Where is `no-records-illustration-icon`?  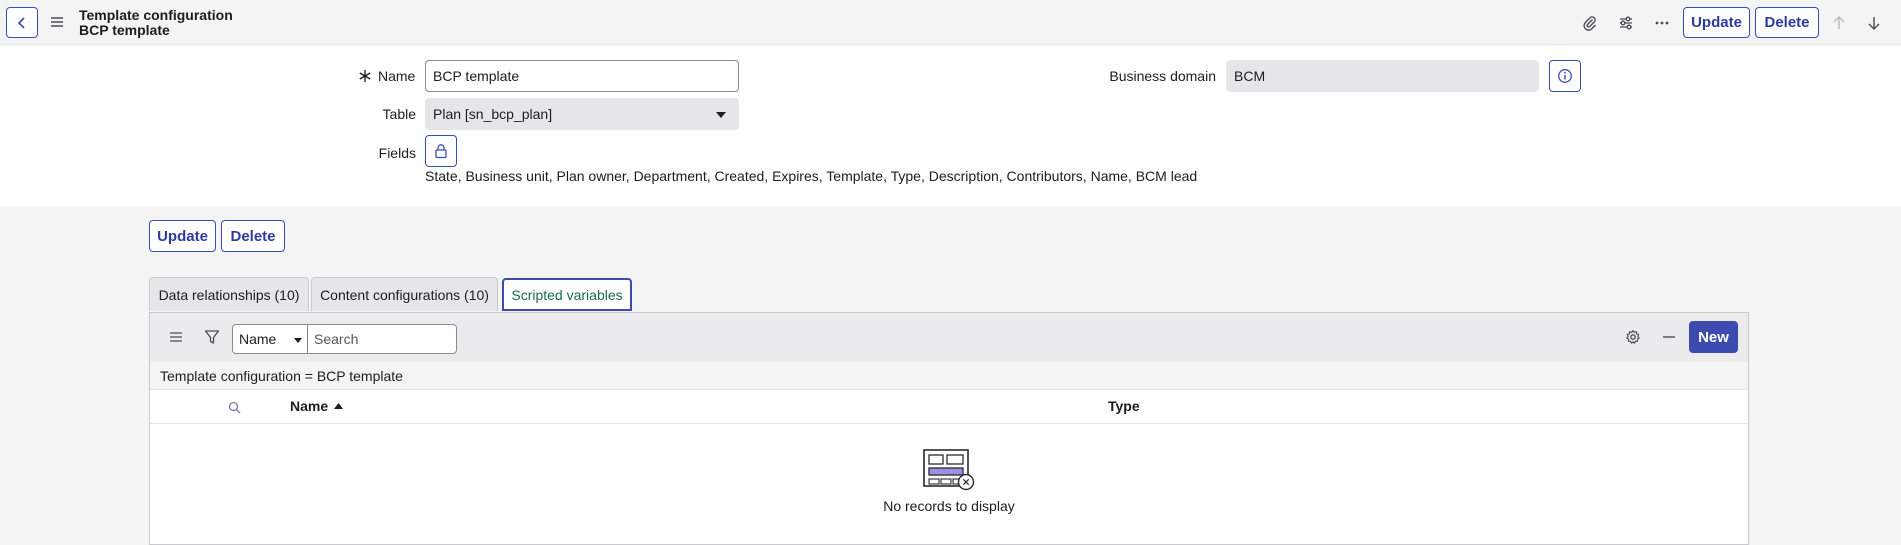
no-records-illustration-icon is located at coordinates (949, 470).